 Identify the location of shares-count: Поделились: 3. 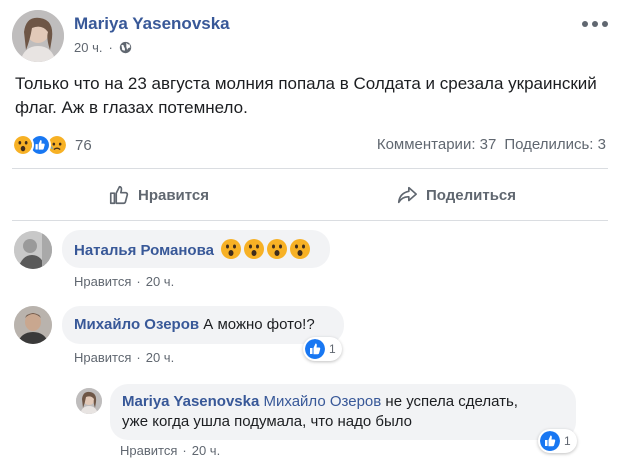
(555, 144).